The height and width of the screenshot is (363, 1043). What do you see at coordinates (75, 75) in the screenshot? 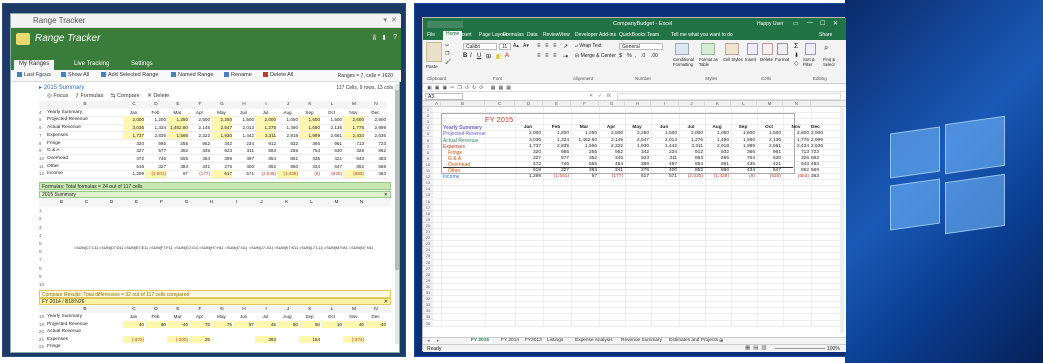
I see `show-all-button: Show All` at bounding box center [75, 75].